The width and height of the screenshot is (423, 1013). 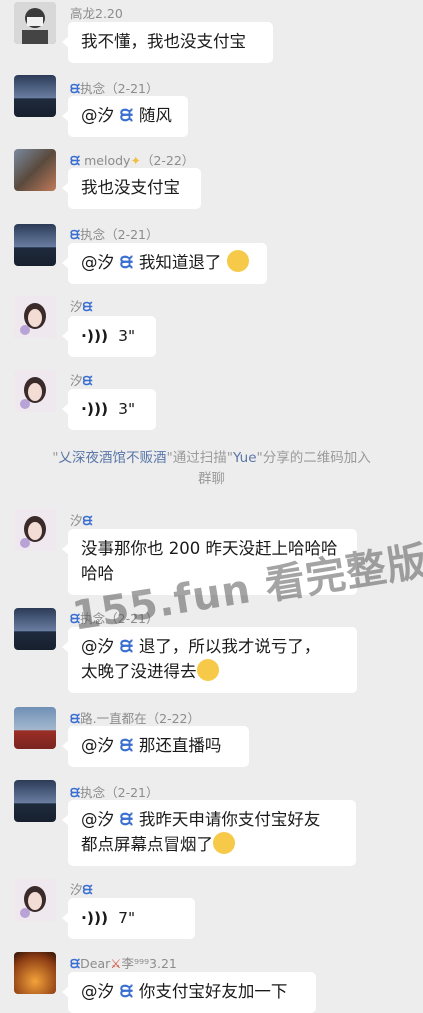 I want to click on sender-name: ᙙ melody✦（2-22）, so click(x=132, y=160).